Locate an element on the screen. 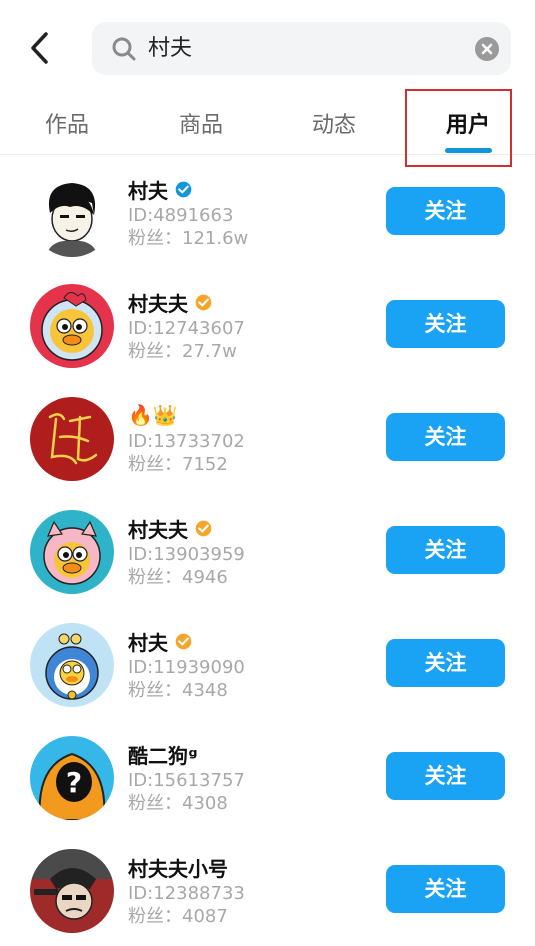 Image resolution: width=535 pixels, height=946 pixels. user-id: ID:15613757 is located at coordinates (186, 780).